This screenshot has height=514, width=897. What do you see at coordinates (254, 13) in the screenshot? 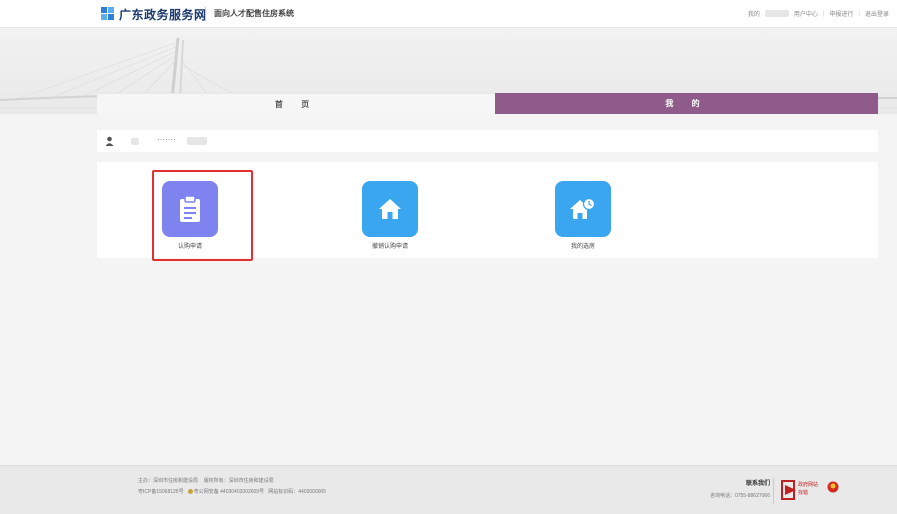
I see `system-name: 面向人才配售住房系统` at bounding box center [254, 13].